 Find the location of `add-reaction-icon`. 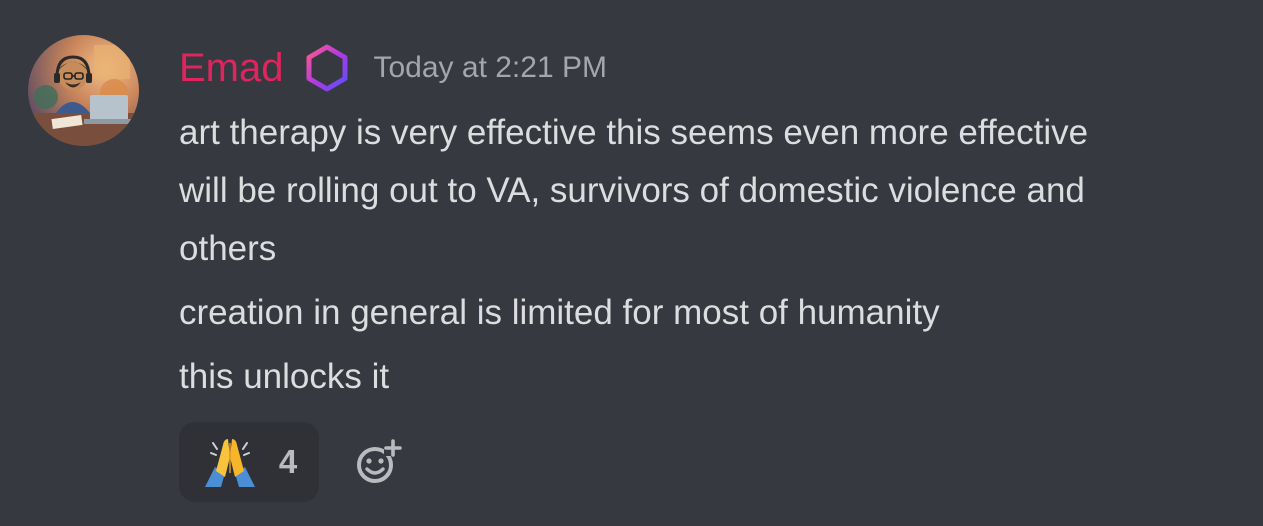

add-reaction-icon is located at coordinates (378, 462).